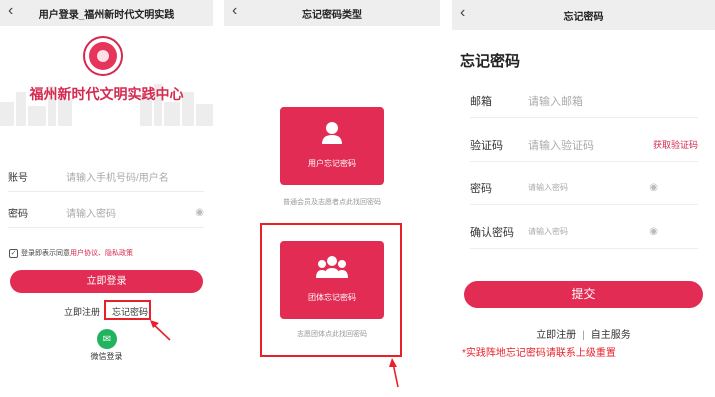 The image size is (715, 397). Describe the element at coordinates (332, 202) in the screenshot. I see `user-card-caption: 普通会员及志愿者点此找回密码` at that location.